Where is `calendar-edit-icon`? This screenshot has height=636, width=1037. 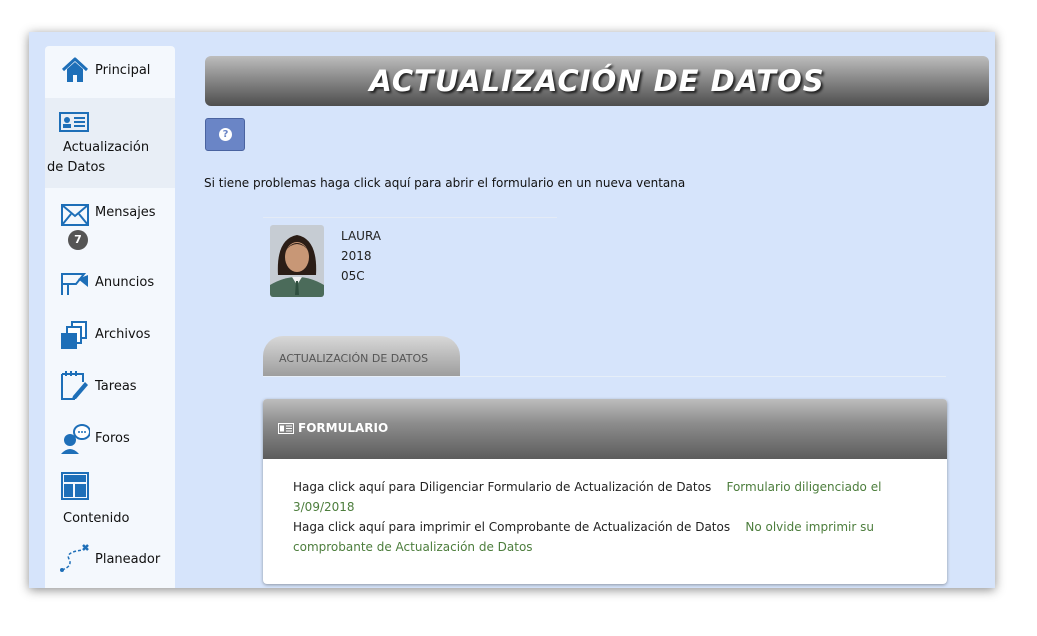
calendar-edit-icon is located at coordinates (75, 387).